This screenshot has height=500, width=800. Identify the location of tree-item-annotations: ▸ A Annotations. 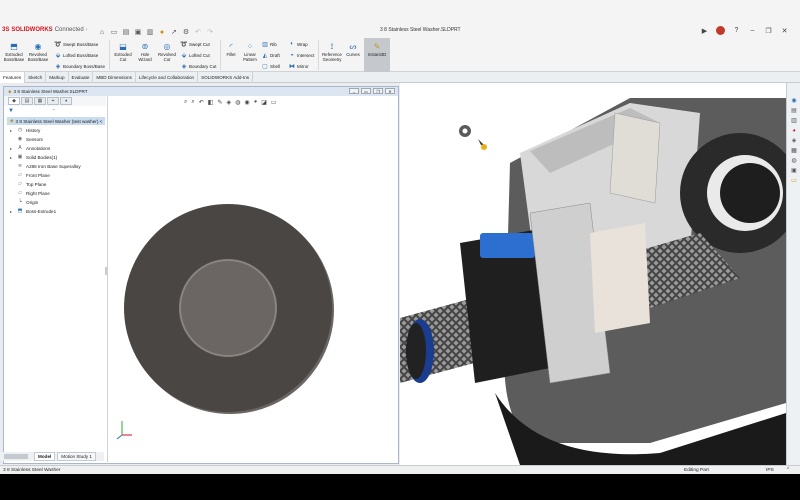
(30, 148).